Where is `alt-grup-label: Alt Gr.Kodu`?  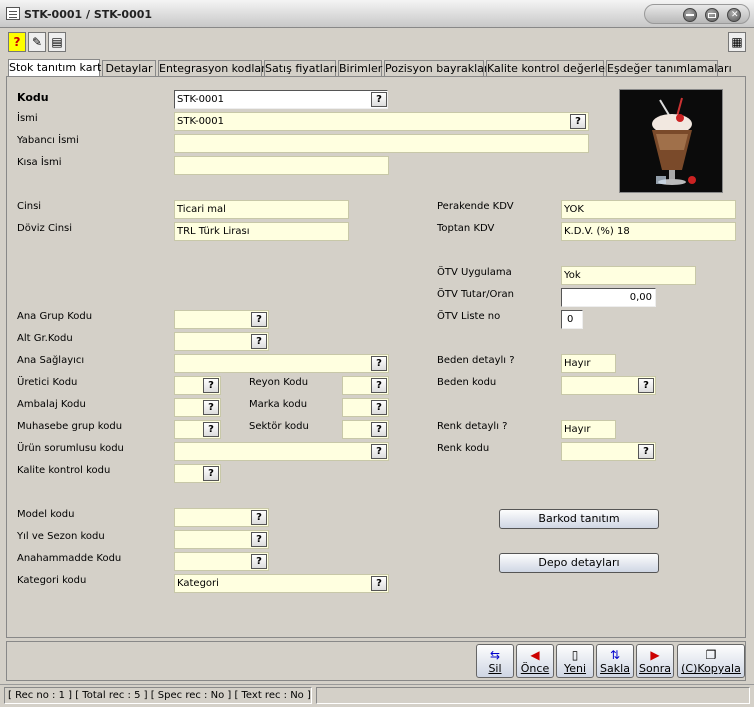 alt-grup-label: Alt Gr.Kodu is located at coordinates (45, 338).